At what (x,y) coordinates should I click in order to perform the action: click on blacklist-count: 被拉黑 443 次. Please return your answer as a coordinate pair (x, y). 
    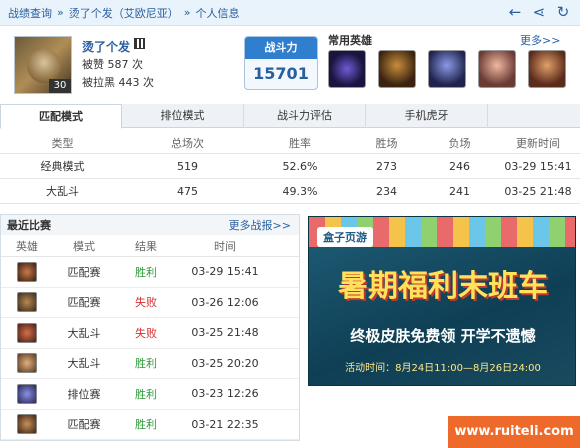
    Looking at the image, I should click on (118, 82).